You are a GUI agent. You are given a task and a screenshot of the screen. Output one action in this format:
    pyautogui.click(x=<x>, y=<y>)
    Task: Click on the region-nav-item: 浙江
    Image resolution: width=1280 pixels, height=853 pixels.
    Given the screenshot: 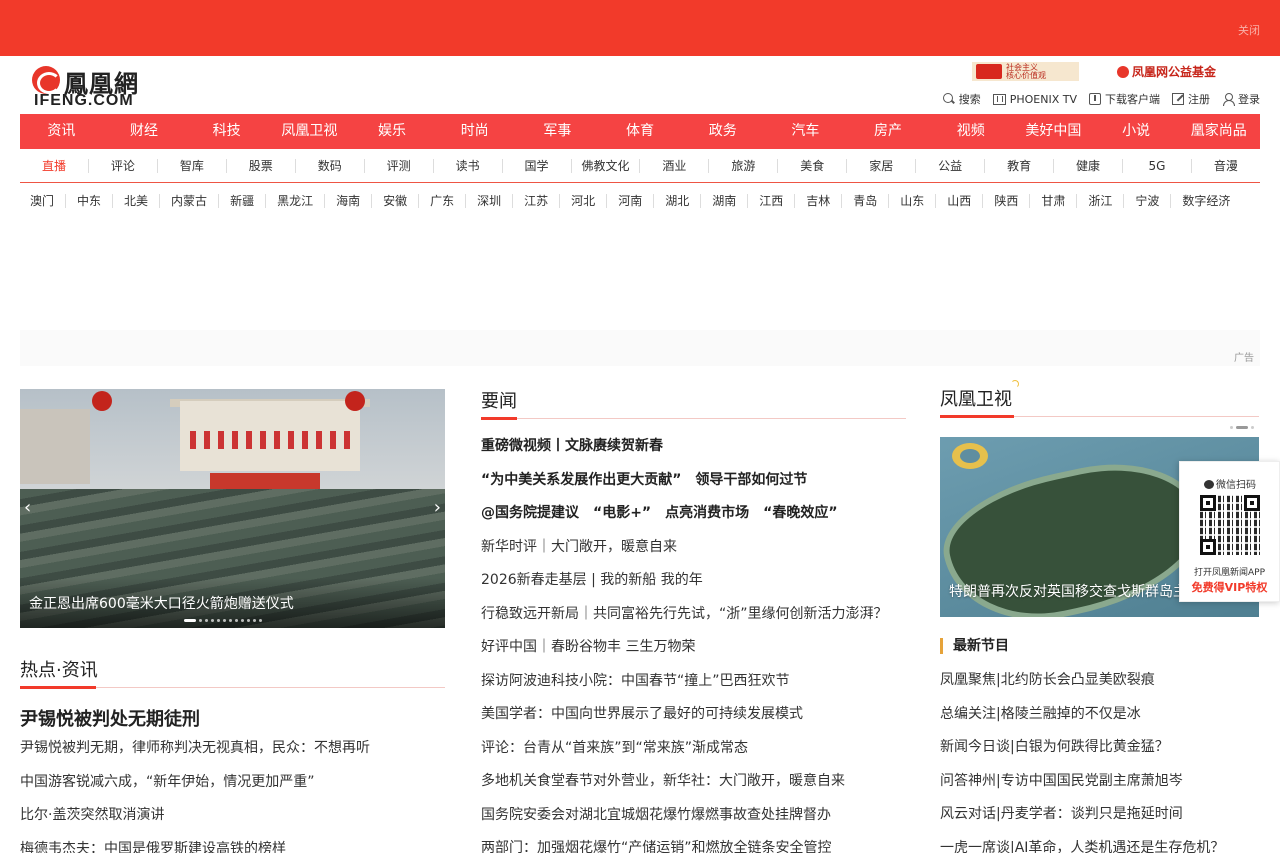 What is the action you would take?
    pyautogui.click(x=1101, y=201)
    